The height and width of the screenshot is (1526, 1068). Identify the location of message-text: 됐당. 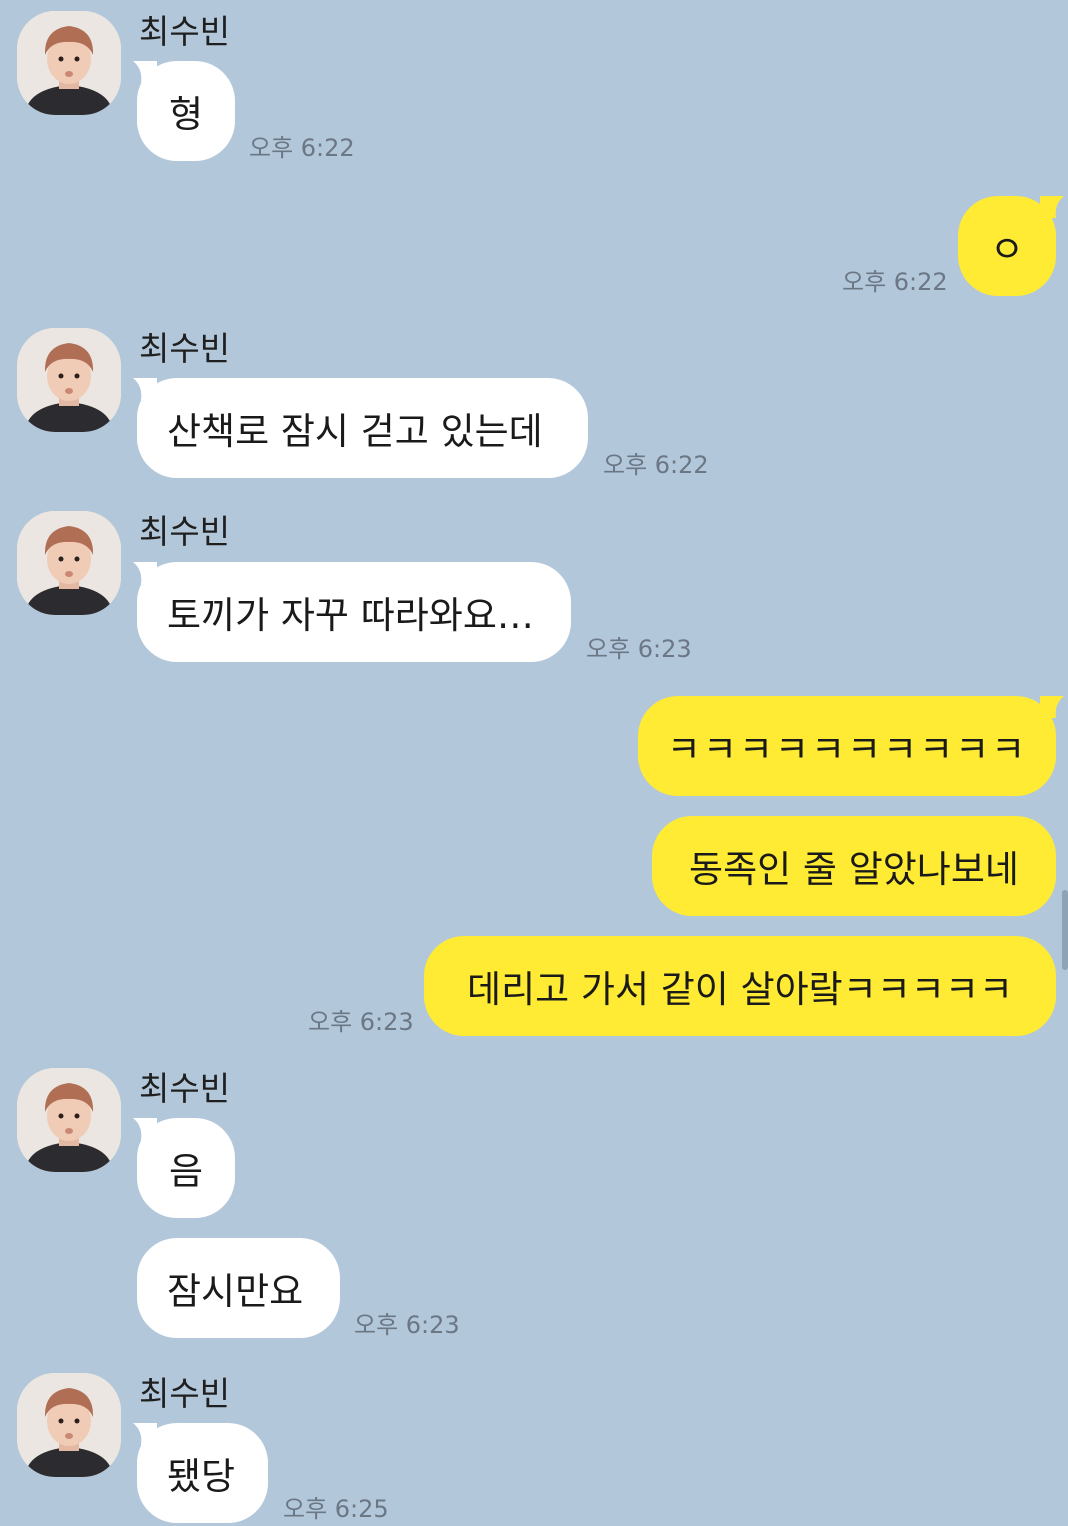
(201, 1476).